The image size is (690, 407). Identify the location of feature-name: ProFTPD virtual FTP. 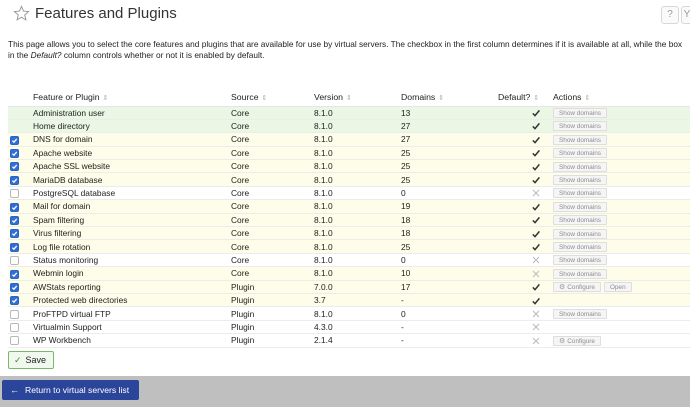
(128, 313).